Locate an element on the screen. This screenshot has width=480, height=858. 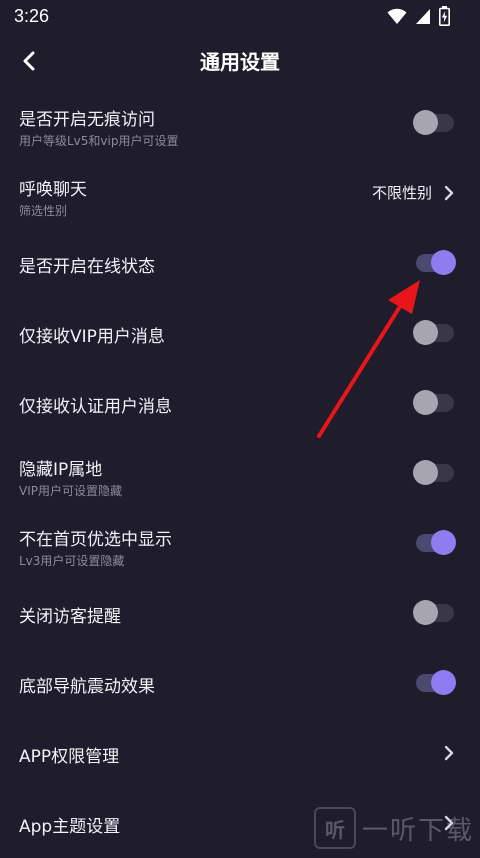
incognito-visit-toggle is located at coordinates (433, 122).